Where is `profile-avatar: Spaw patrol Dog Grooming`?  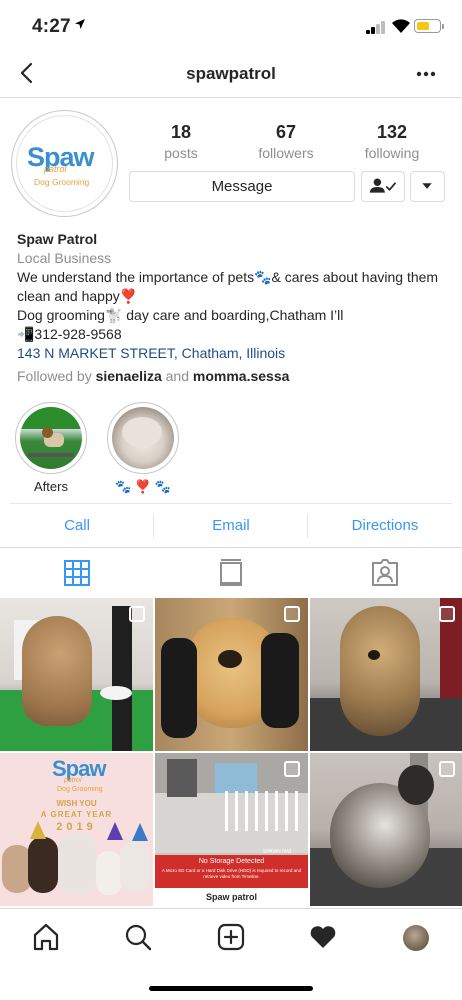
profile-avatar: Spaw patrol Dog Grooming is located at coordinates (64, 163).